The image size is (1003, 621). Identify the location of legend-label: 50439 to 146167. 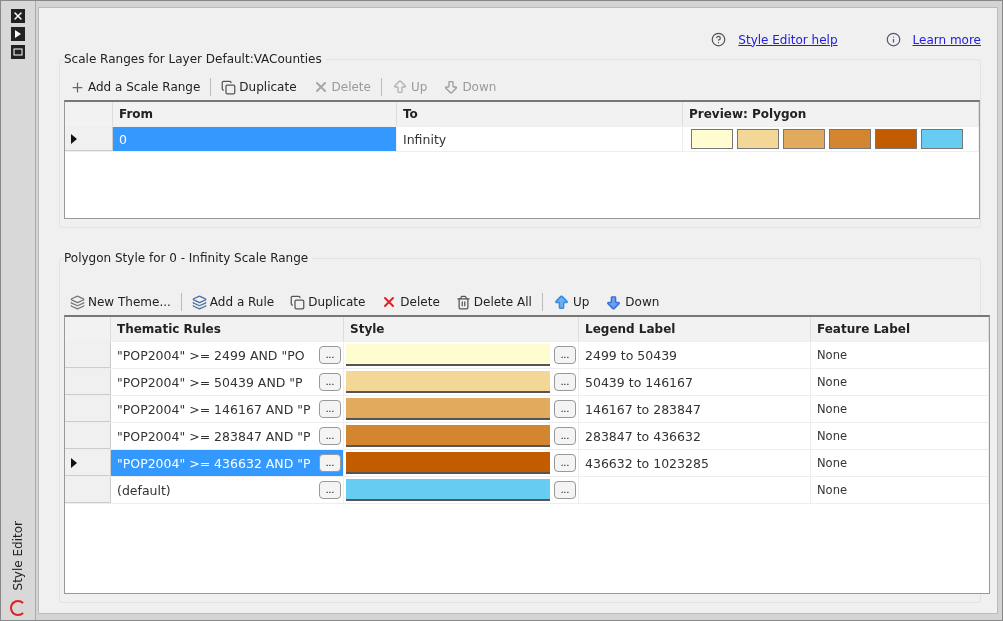
(697, 382).